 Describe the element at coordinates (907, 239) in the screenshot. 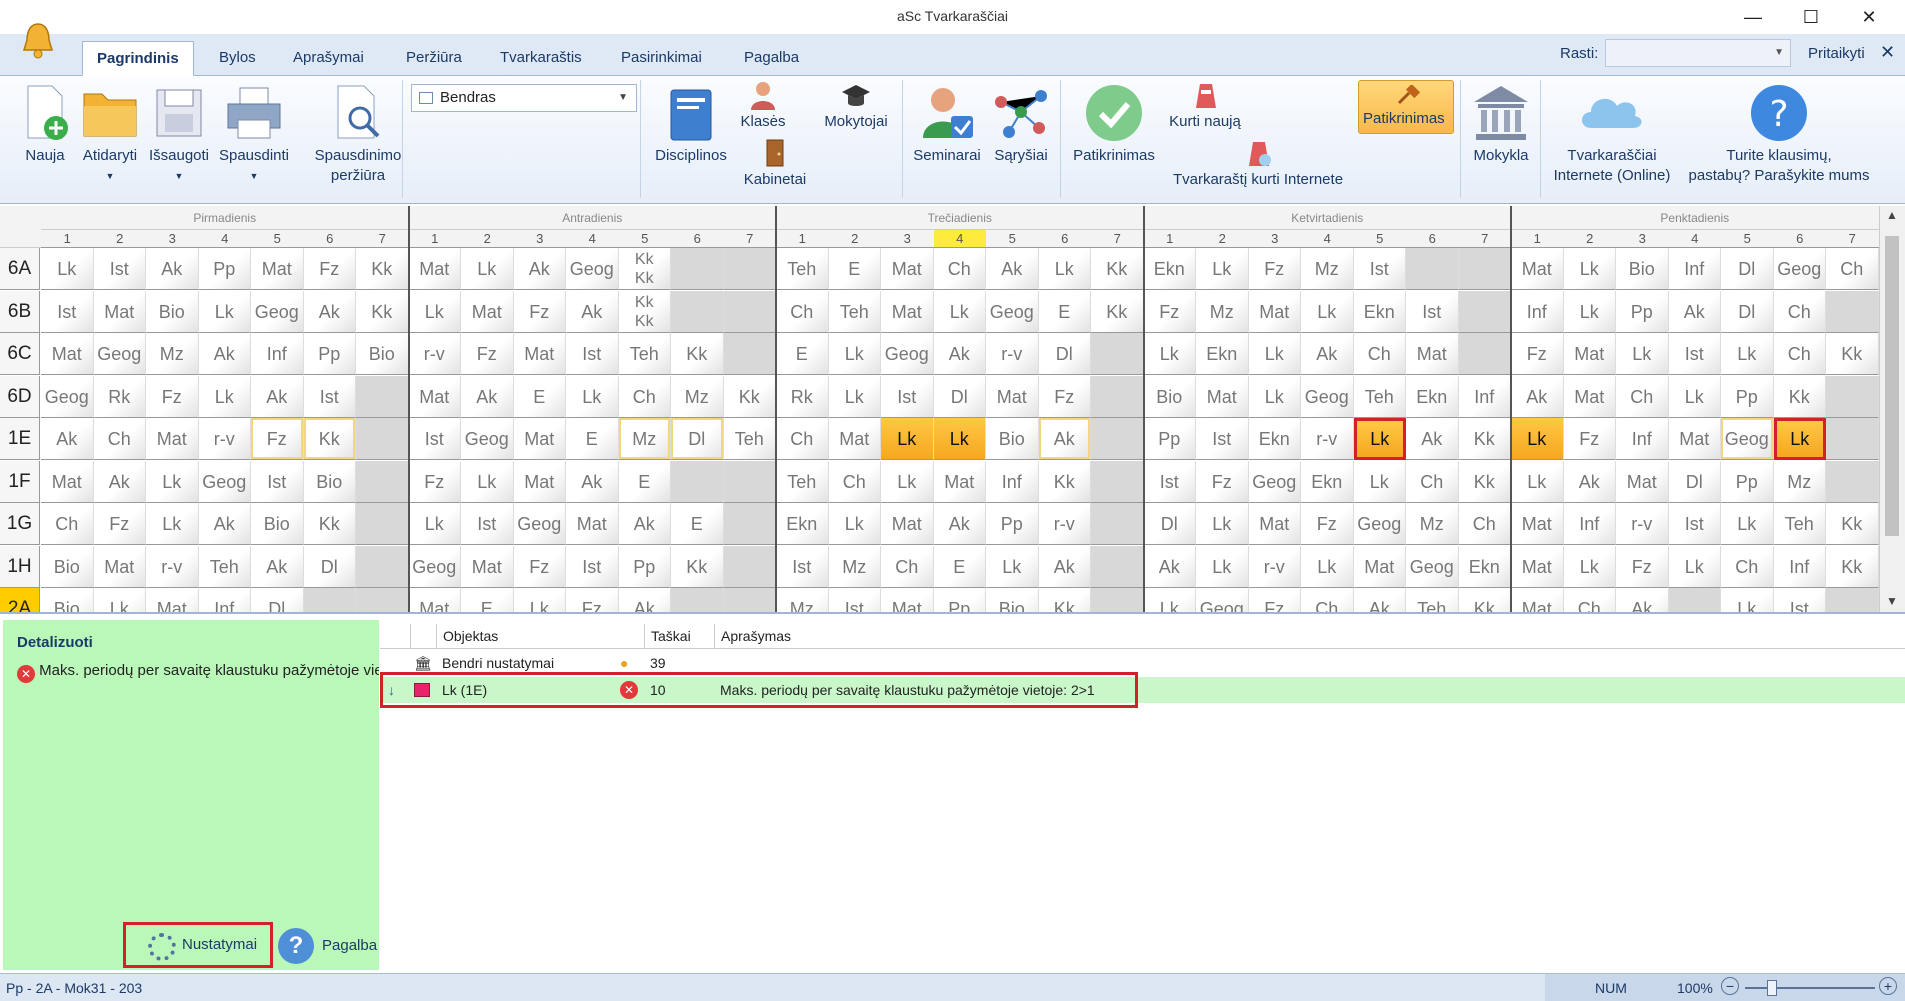

I see `period-header: 3` at that location.